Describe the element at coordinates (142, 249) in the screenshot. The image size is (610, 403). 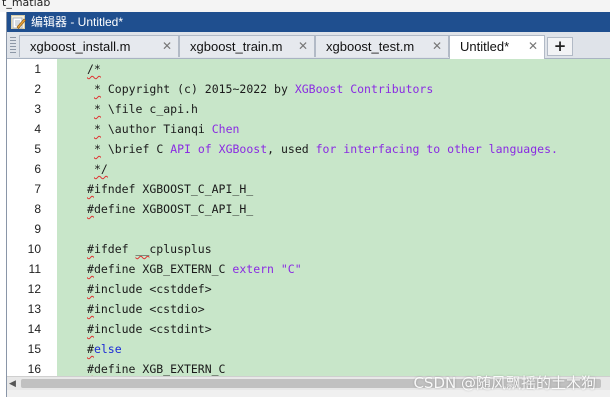
I see `code-token: __` at that location.